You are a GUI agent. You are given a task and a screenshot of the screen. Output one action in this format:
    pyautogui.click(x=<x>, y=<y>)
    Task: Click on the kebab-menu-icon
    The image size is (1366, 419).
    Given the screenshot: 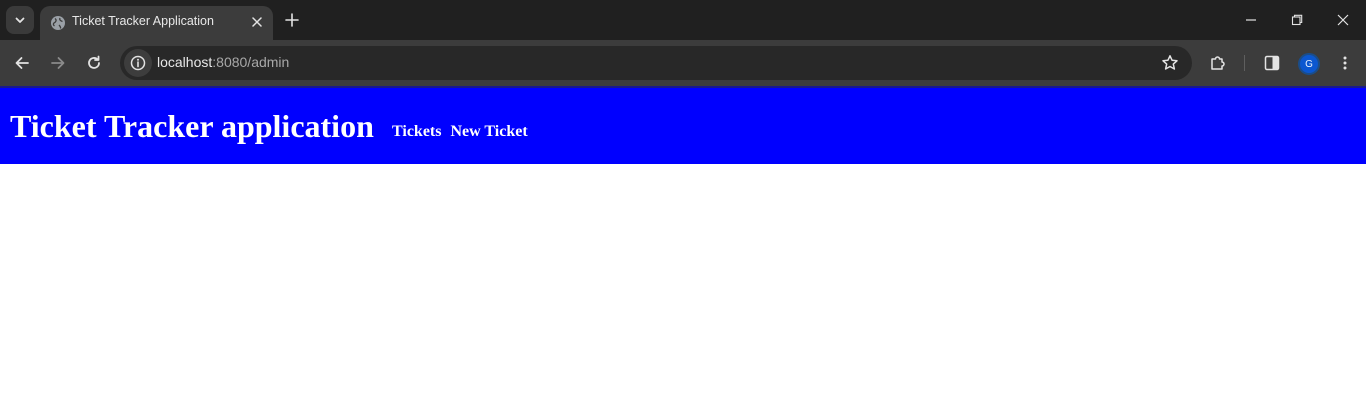 What is the action you would take?
    pyautogui.click(x=1345, y=63)
    